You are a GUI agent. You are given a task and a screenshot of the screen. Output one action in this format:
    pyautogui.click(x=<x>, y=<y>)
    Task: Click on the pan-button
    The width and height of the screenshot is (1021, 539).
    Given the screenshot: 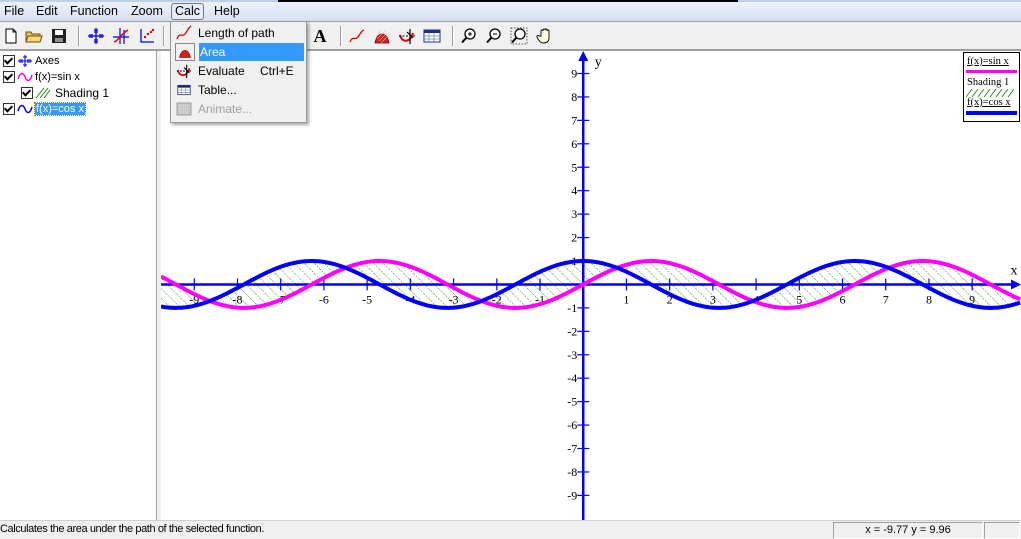 What is the action you would take?
    pyautogui.click(x=545, y=36)
    